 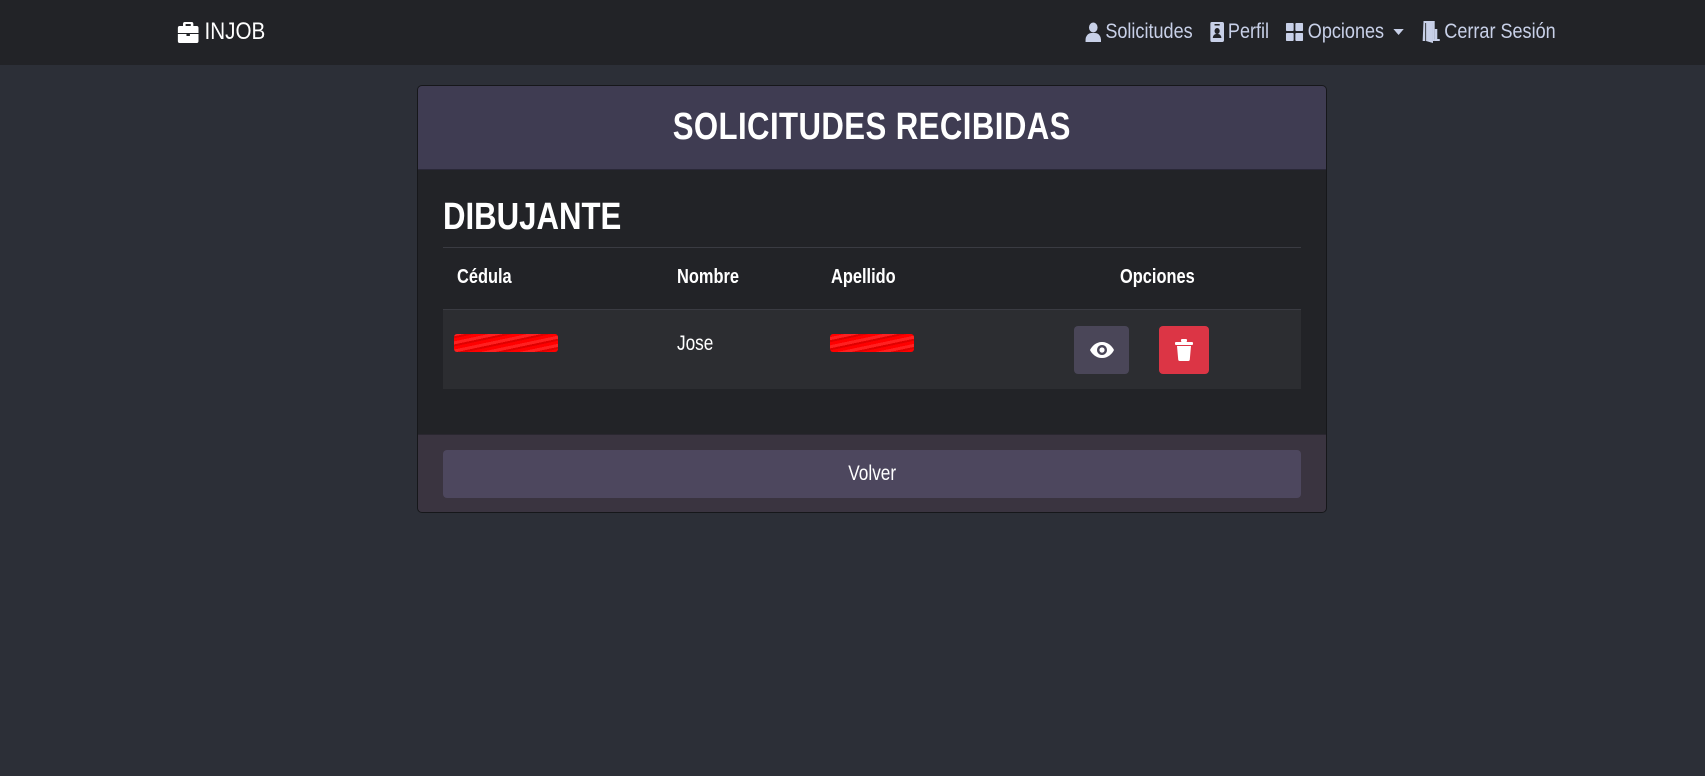 I want to click on card-footer: Volver, so click(x=872, y=473).